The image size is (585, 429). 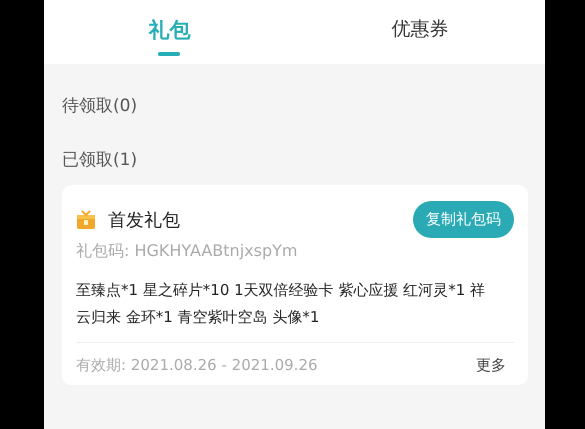 I want to click on tab-indicator, so click(x=169, y=54).